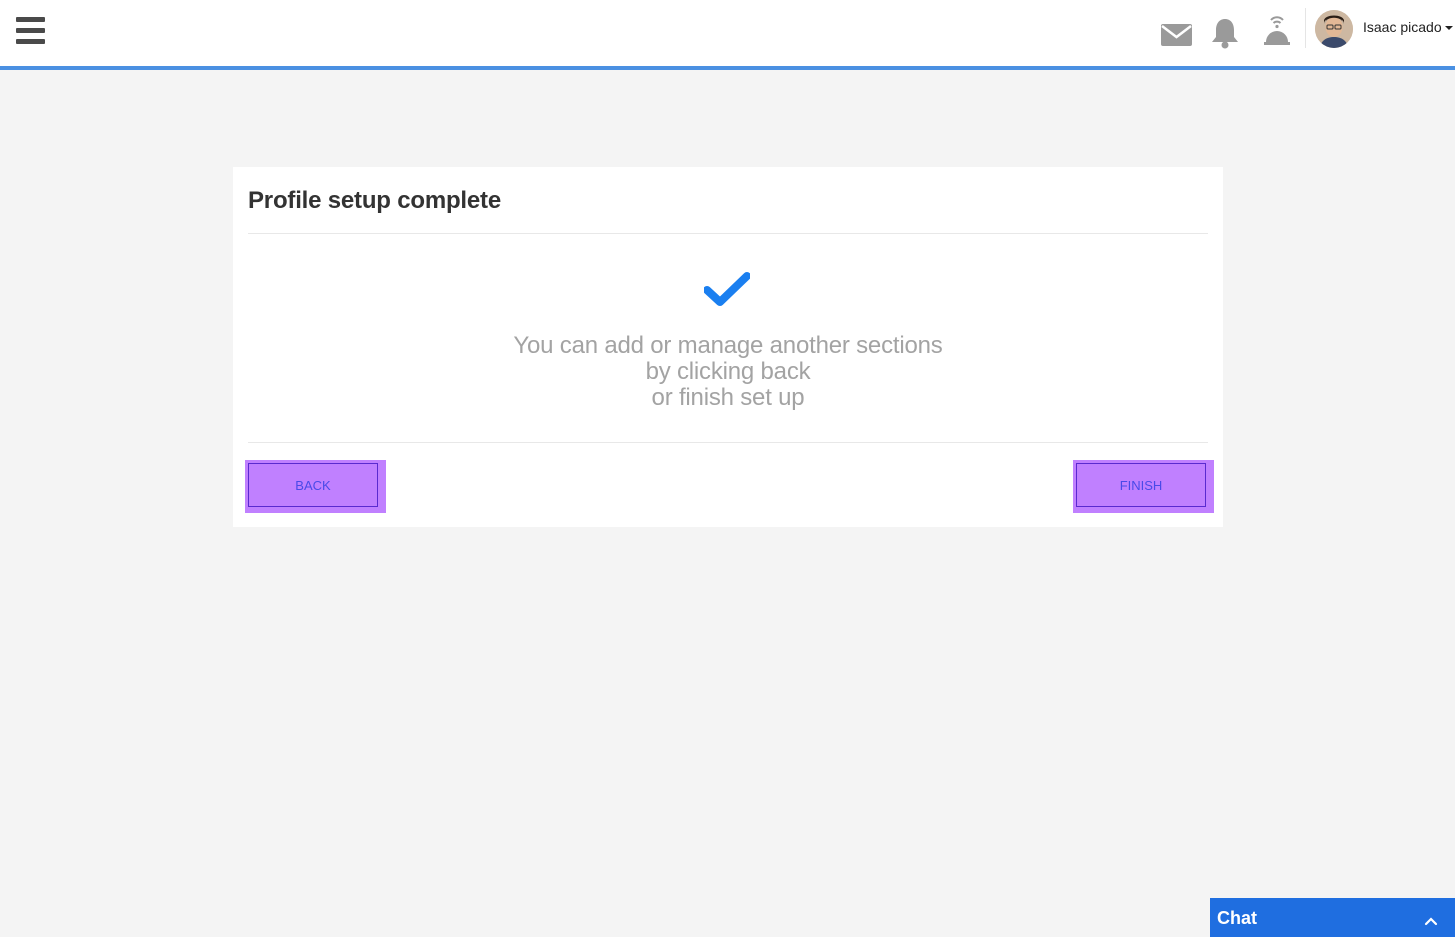  I want to click on finish-button-highlight: FINISH, so click(1143, 486).